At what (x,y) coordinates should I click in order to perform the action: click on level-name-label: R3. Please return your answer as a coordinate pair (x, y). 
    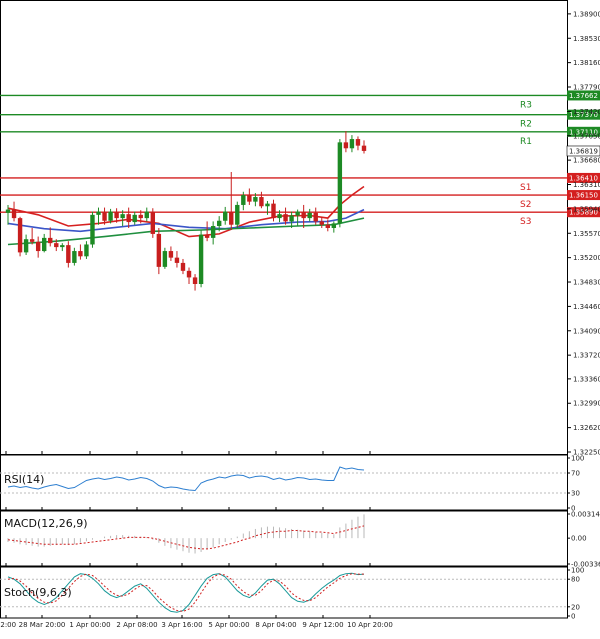
    Looking at the image, I should click on (526, 105).